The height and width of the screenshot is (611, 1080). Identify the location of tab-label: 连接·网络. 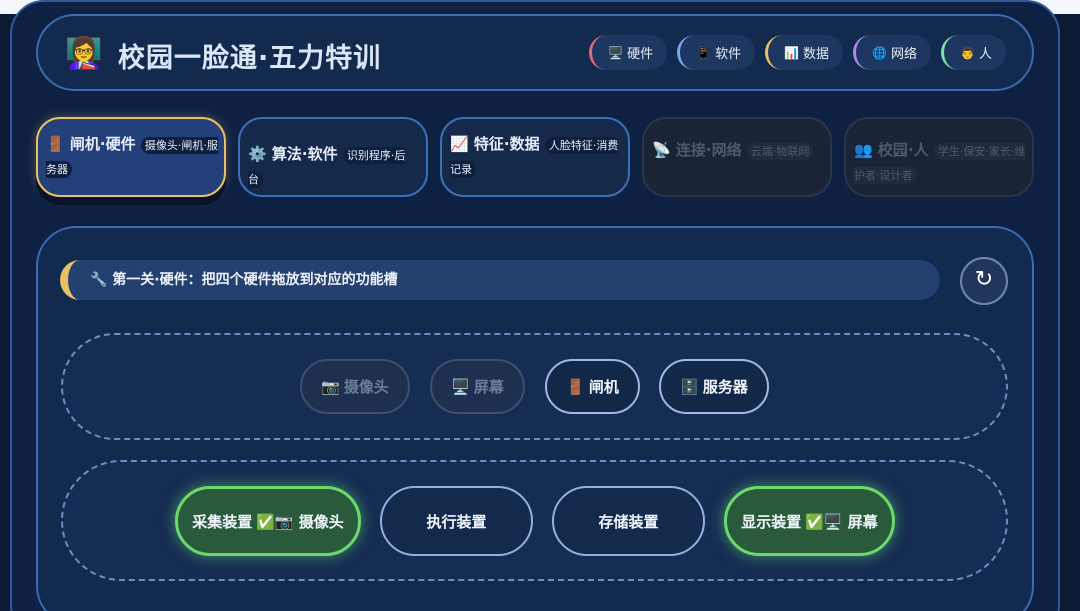
(708, 150).